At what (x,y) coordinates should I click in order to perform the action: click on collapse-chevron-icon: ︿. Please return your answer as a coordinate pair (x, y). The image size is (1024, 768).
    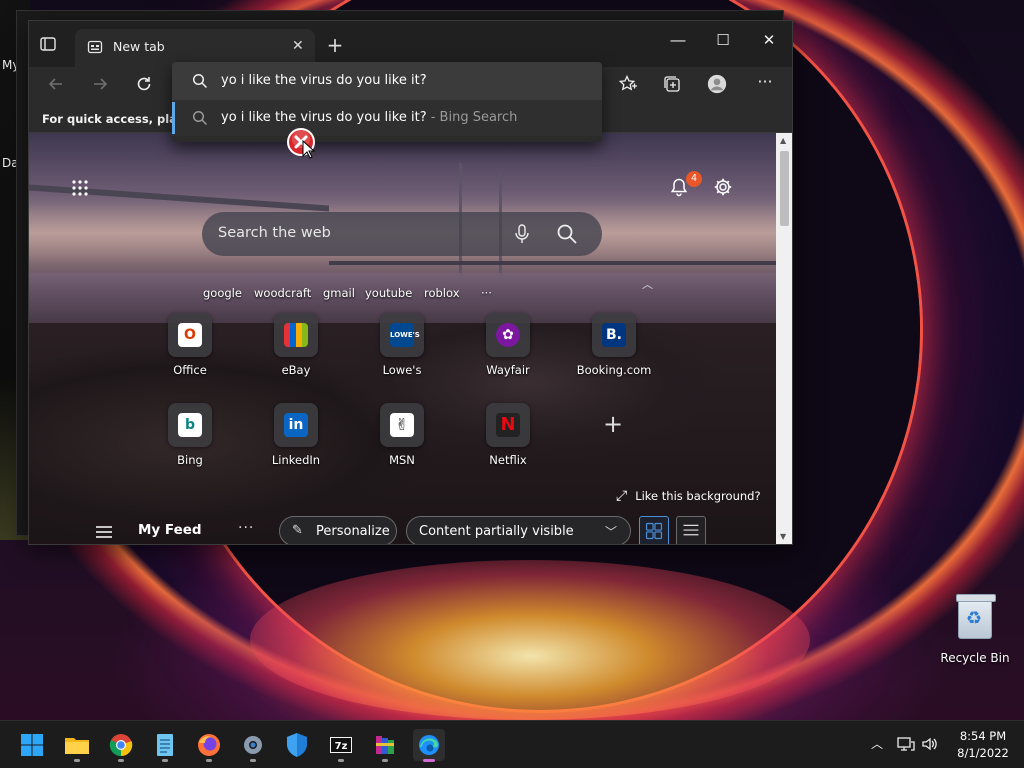
    Looking at the image, I should click on (647, 284).